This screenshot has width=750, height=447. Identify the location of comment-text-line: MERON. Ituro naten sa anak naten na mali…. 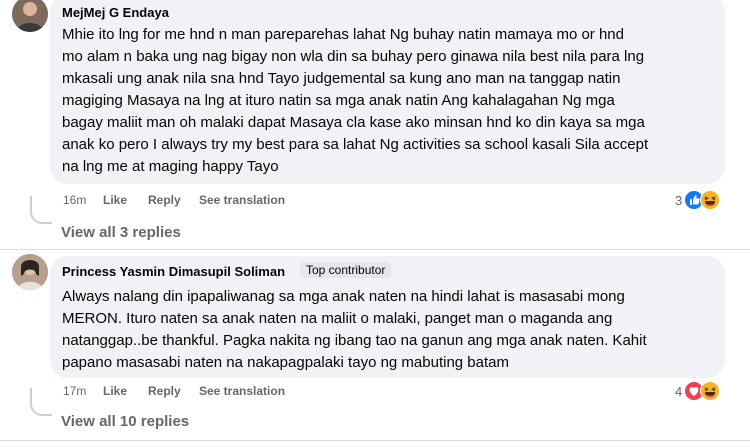
(337, 318).